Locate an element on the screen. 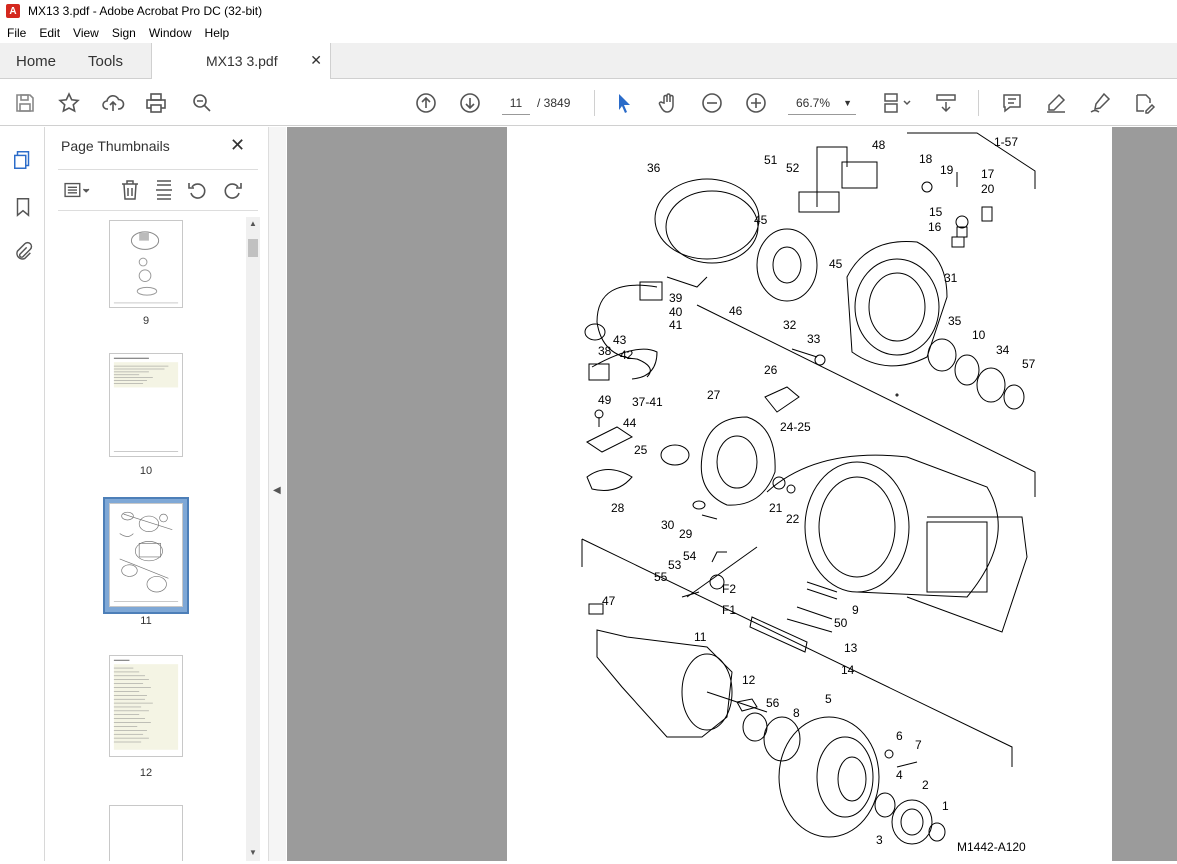 The image size is (1177, 864). tab-home: Home is located at coordinates (36, 61).